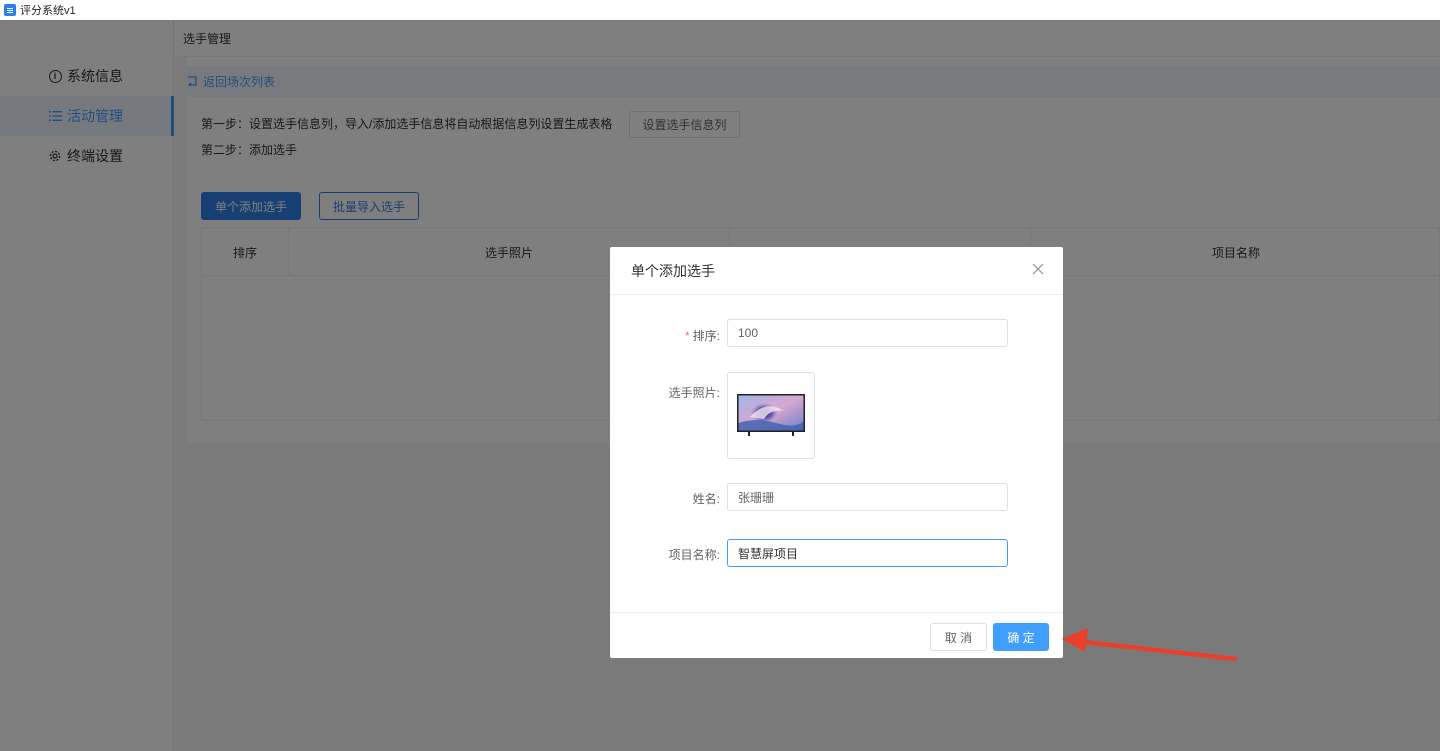 This screenshot has height=751, width=1440. What do you see at coordinates (694, 393) in the screenshot?
I see `photo-label: 选手照片:` at bounding box center [694, 393].